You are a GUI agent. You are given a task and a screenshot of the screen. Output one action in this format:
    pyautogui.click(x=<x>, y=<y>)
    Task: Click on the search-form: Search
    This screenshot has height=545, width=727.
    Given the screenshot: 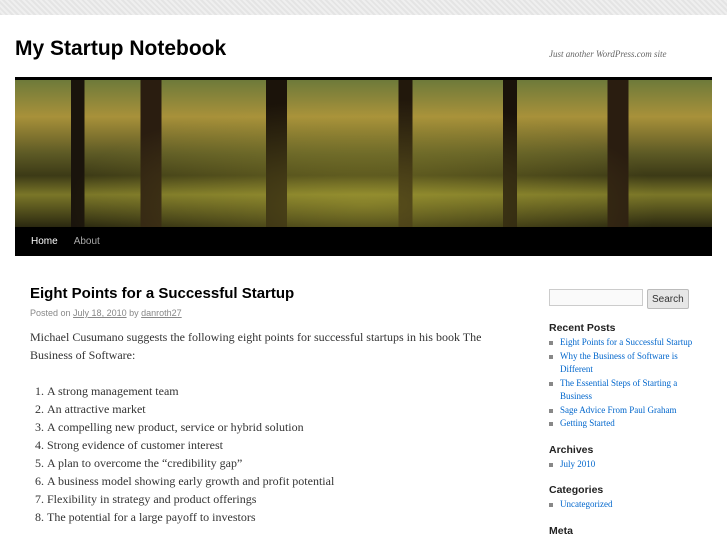 What is the action you would take?
    pyautogui.click(x=624, y=299)
    